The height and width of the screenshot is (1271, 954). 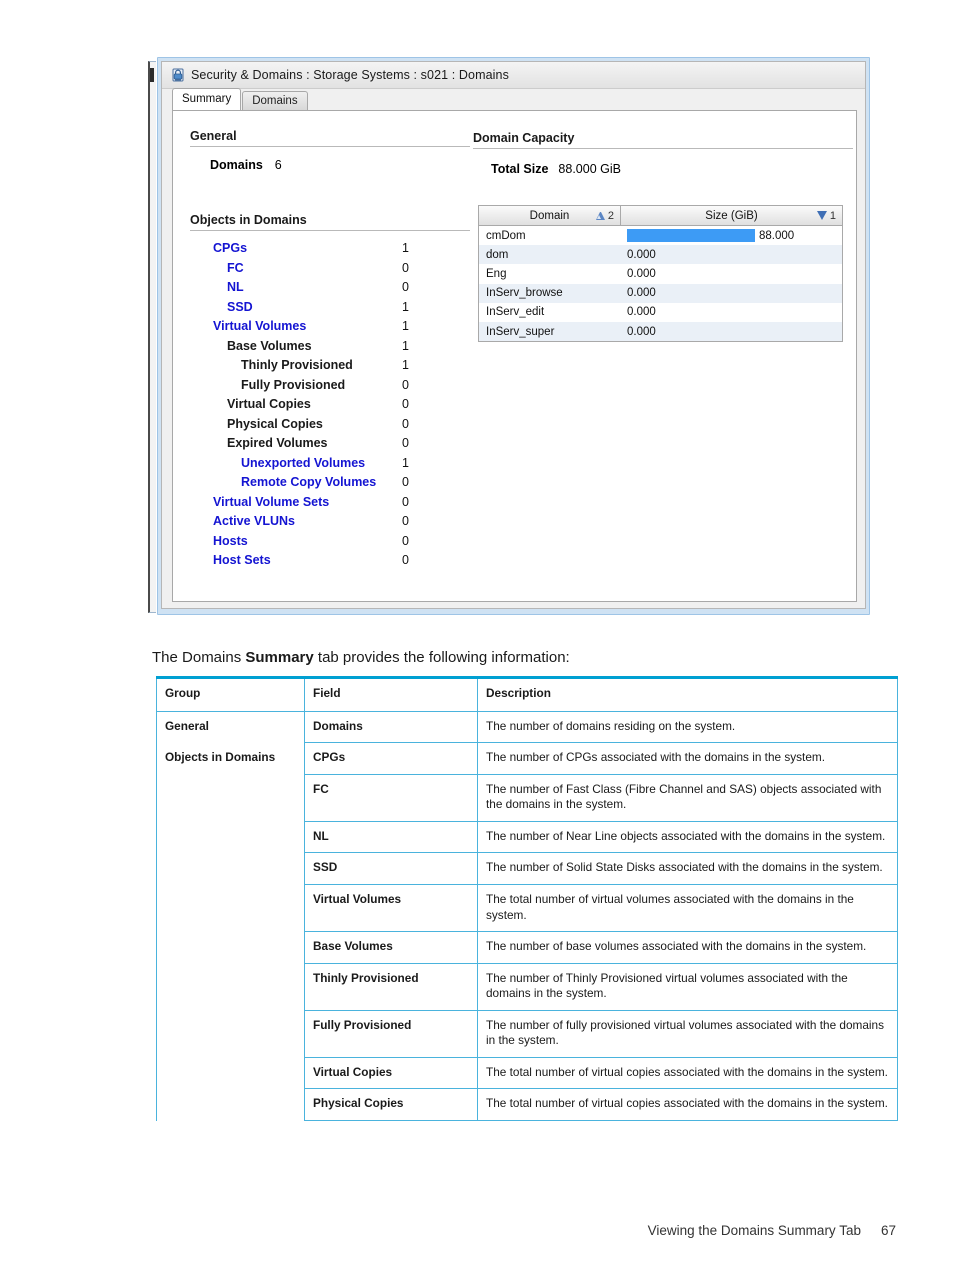 I want to click on object-label: CPGs, so click(x=218, y=248).